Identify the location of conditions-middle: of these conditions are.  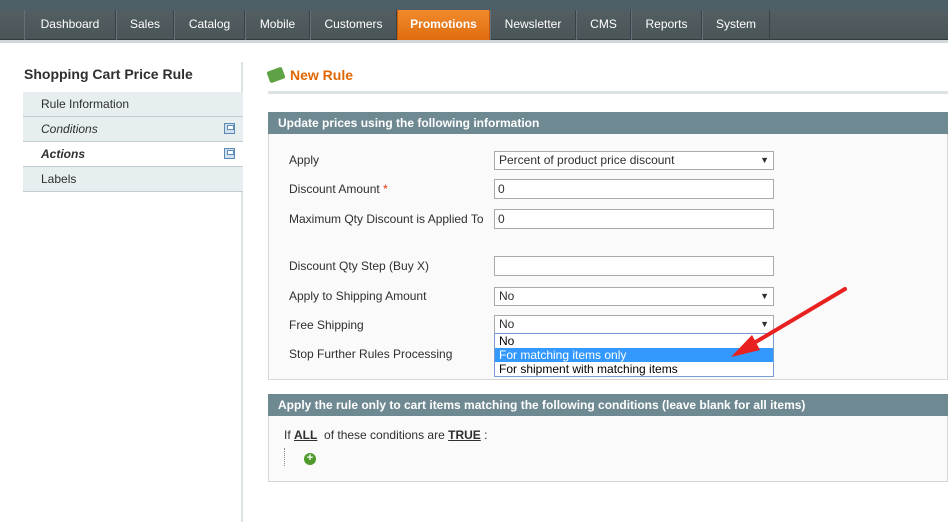
(384, 435).